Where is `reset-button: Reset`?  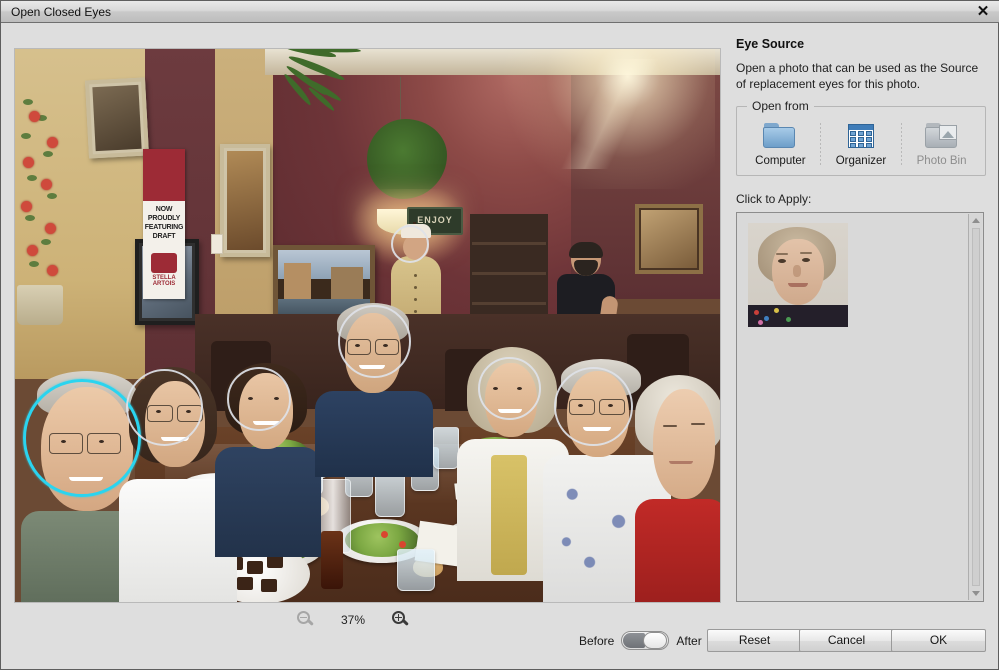
reset-button: Reset is located at coordinates (754, 640).